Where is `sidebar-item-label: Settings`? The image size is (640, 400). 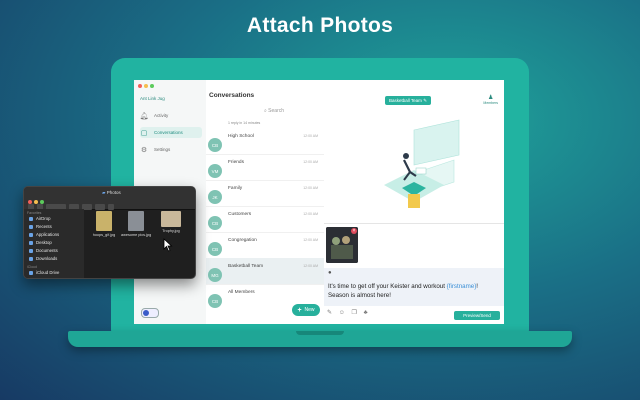 sidebar-item-label: Settings is located at coordinates (162, 149).